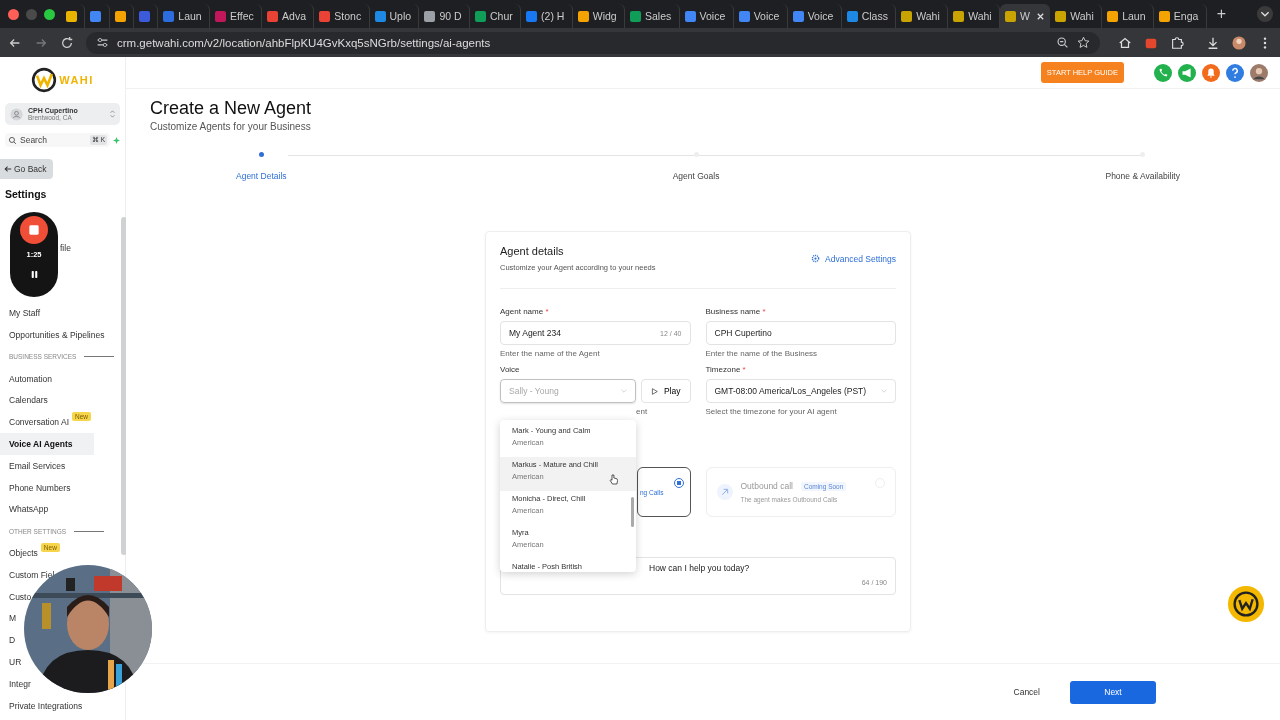 This screenshot has height=720, width=1280. What do you see at coordinates (790, 391) in the screenshot?
I see `field-value: GMT-08:00 America/Los_Angeles (PST)` at bounding box center [790, 391].